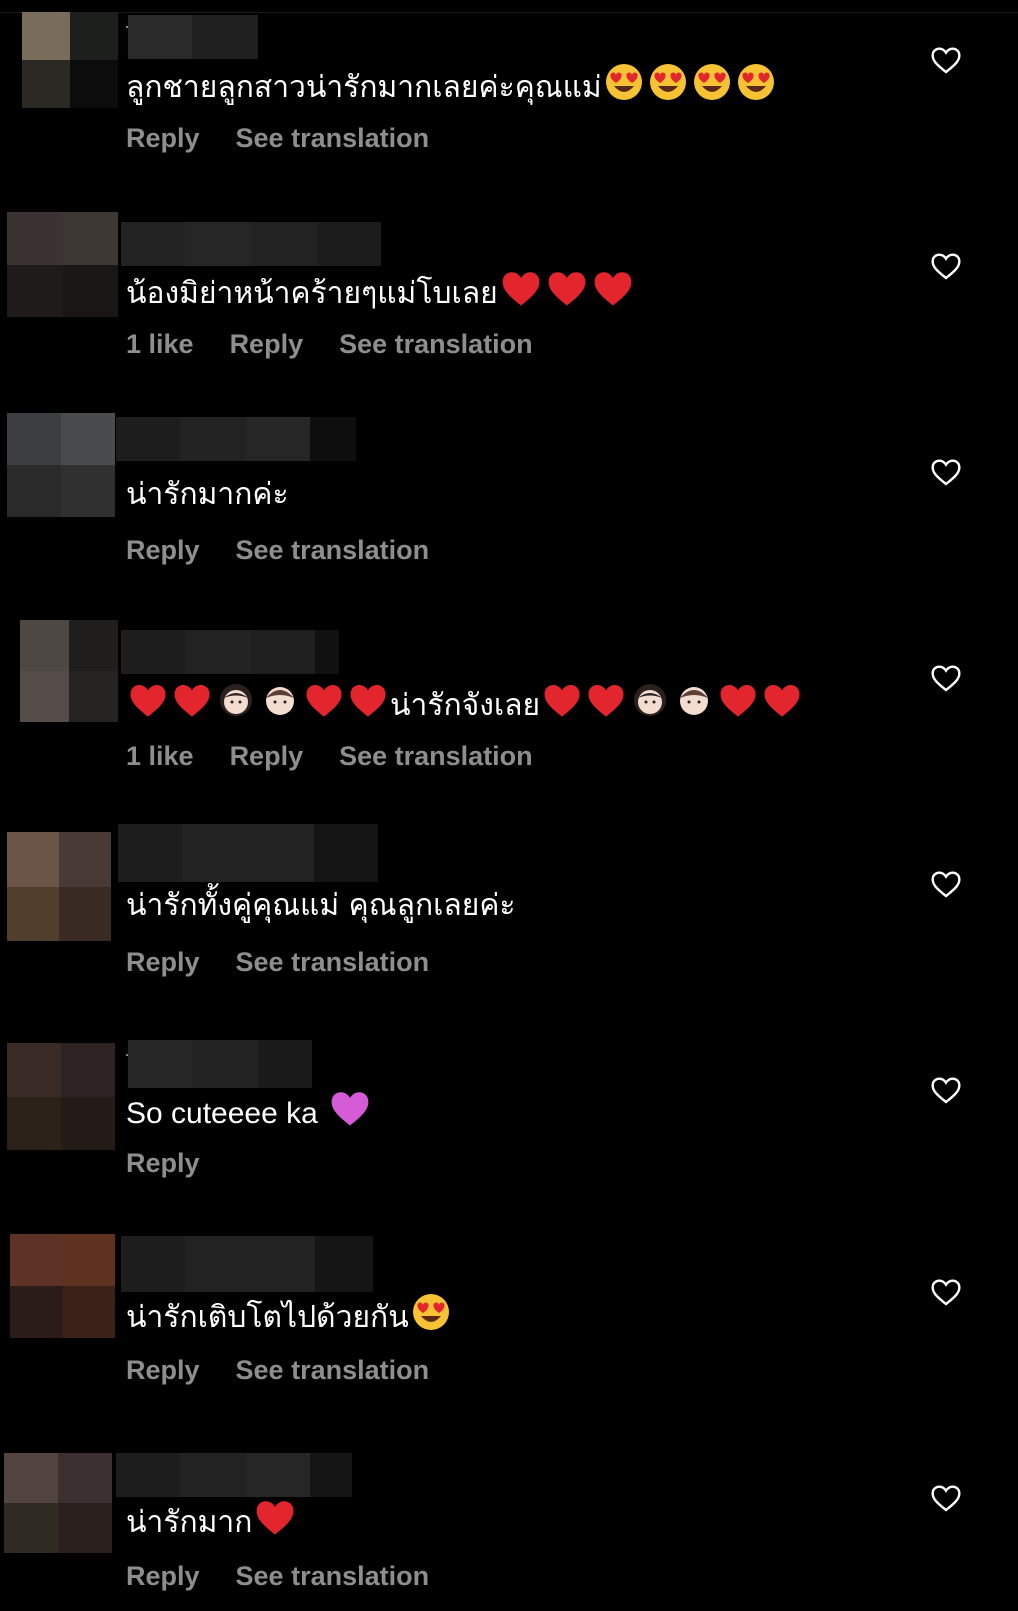 This screenshot has width=1018, height=1611. I want to click on comment-text: น้องมิย่าหน้าคร้ายๆแม่โบเลย, so click(381, 294).